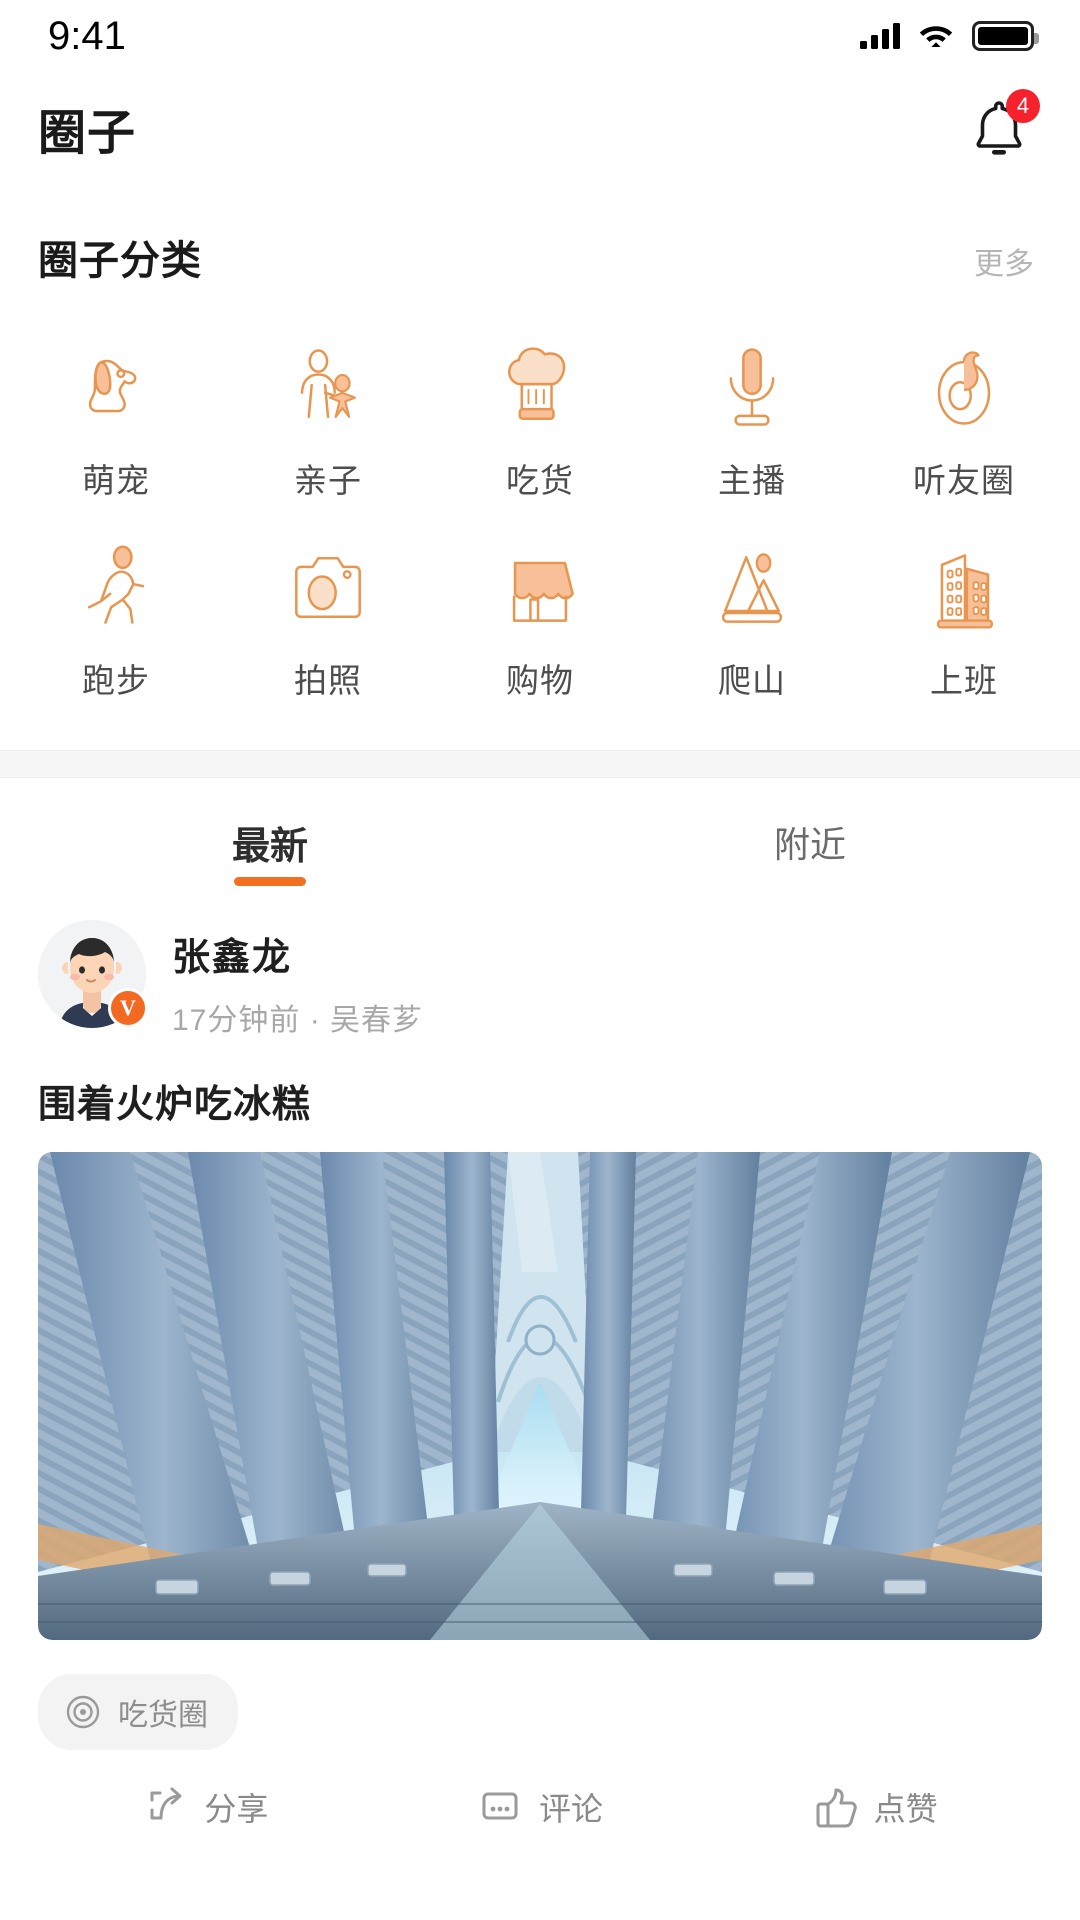 This screenshot has width=1080, height=1920. I want to click on mountain-icon, so click(752, 588).